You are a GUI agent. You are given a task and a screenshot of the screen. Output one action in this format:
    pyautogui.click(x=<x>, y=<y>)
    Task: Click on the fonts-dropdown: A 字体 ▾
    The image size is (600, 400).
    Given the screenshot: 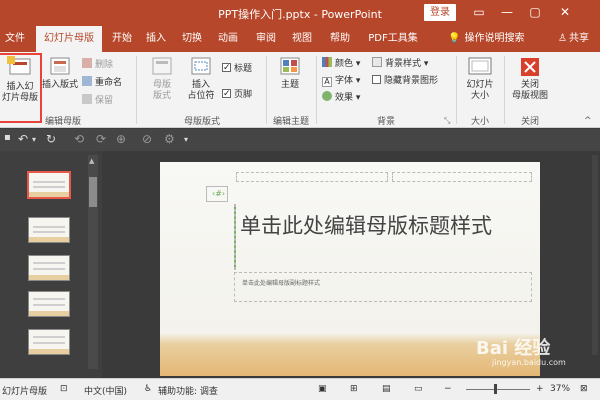 What is the action you would take?
    pyautogui.click(x=341, y=81)
    